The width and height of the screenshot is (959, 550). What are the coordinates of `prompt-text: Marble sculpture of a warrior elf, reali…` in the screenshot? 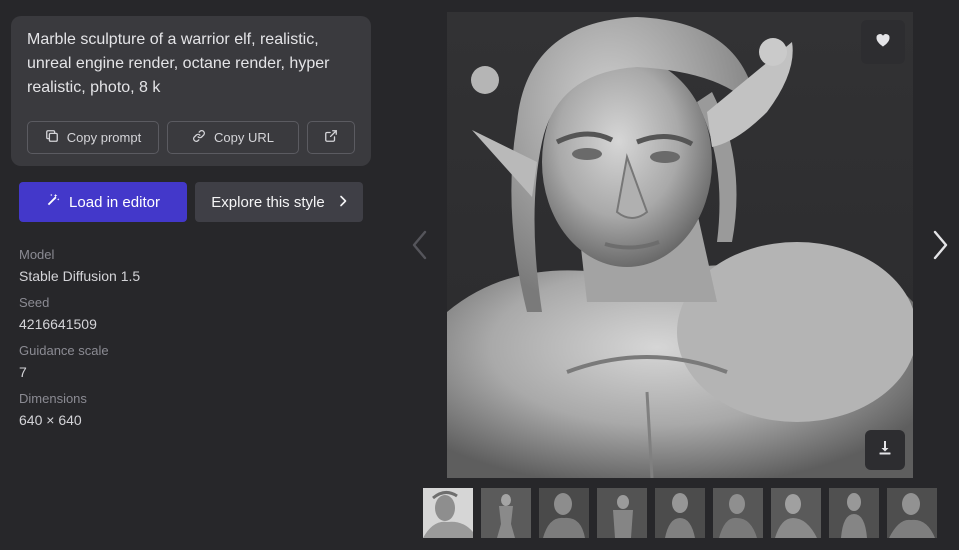 It's located at (178, 63).